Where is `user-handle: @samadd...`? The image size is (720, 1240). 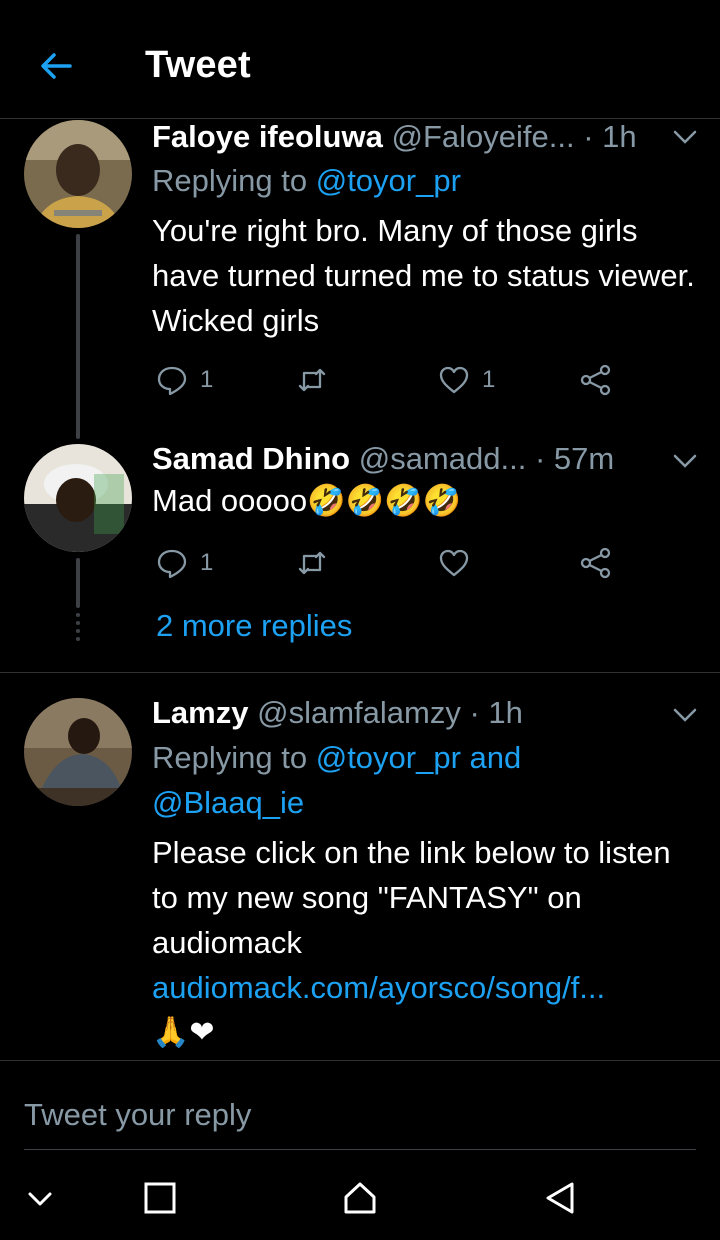 user-handle: @samadd... is located at coordinates (443, 458).